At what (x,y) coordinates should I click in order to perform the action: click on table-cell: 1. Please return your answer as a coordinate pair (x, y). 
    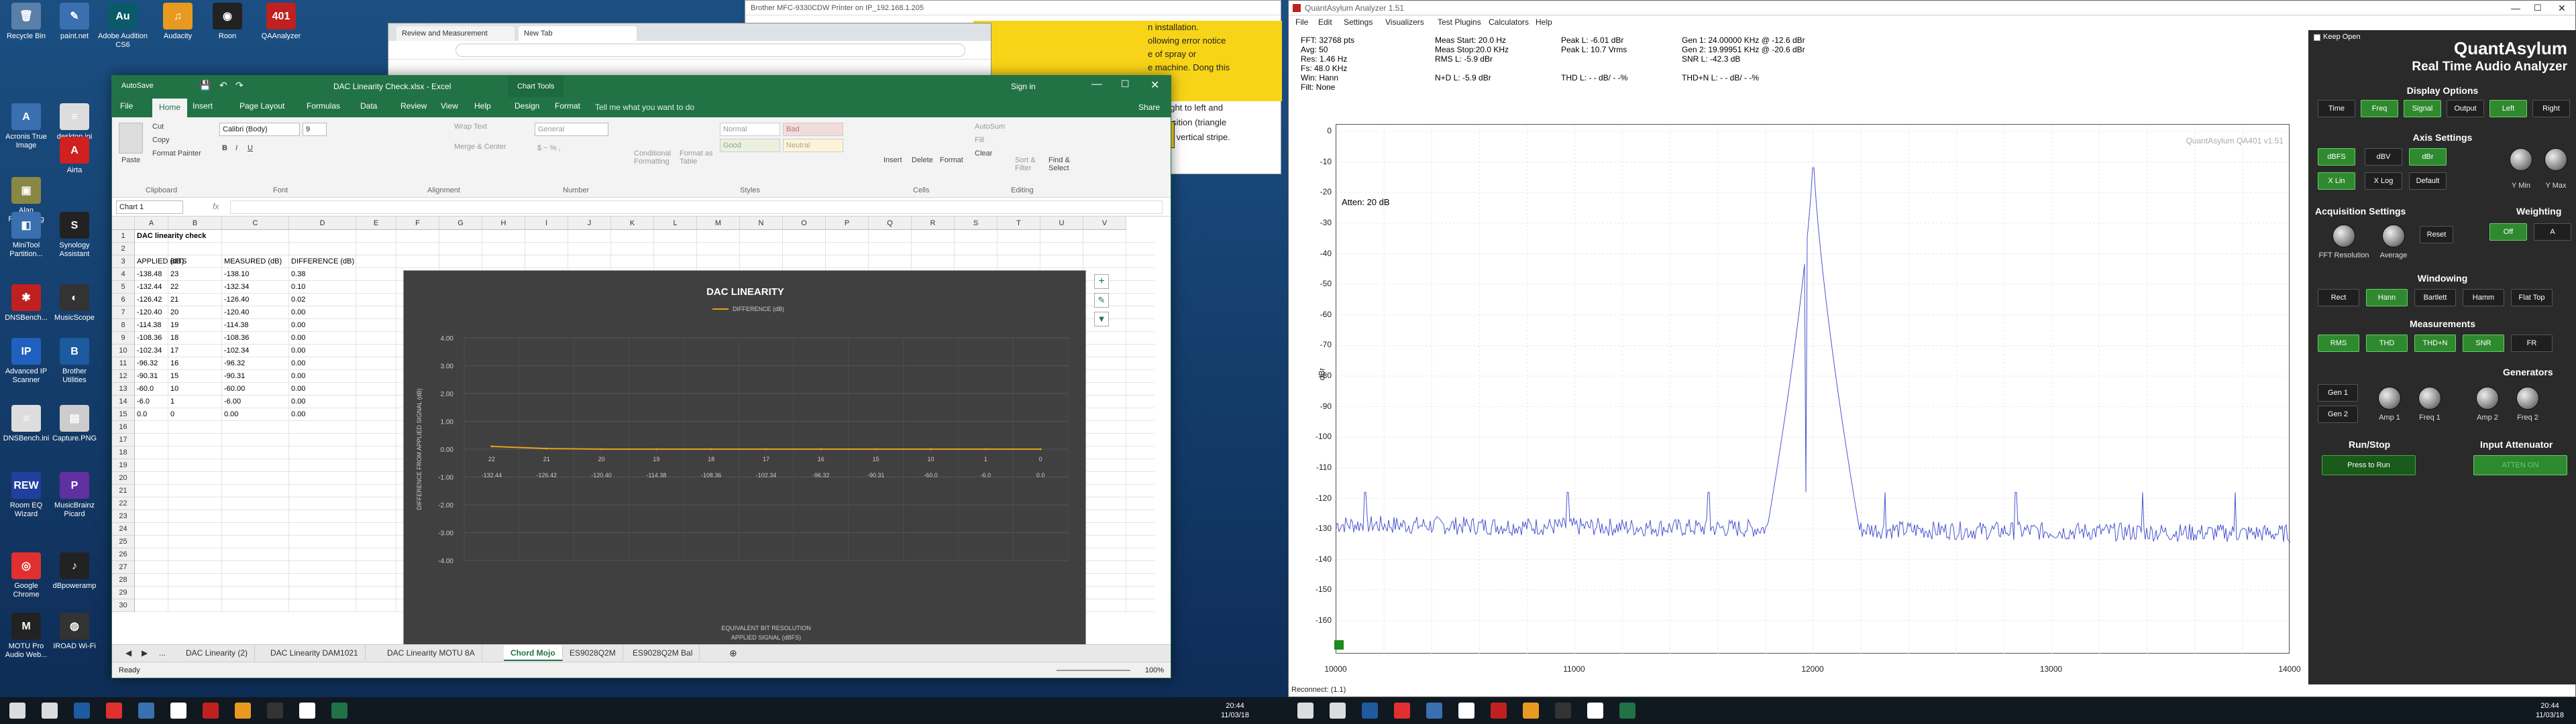
    Looking at the image, I should click on (171, 402).